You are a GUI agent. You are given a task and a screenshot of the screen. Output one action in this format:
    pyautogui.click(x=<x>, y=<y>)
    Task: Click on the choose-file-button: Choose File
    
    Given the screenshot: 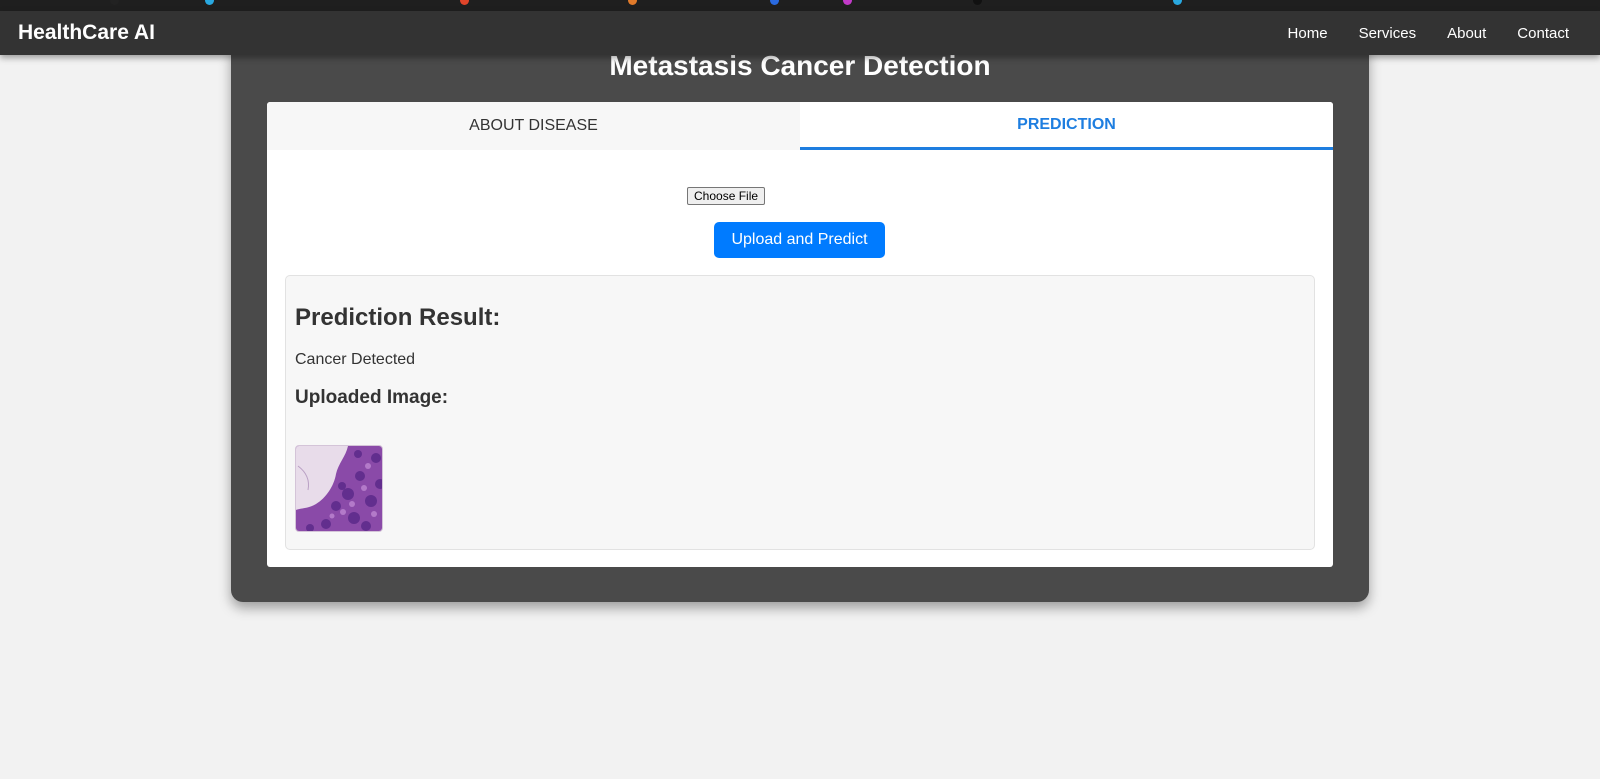 What is the action you would take?
    pyautogui.click(x=726, y=196)
    